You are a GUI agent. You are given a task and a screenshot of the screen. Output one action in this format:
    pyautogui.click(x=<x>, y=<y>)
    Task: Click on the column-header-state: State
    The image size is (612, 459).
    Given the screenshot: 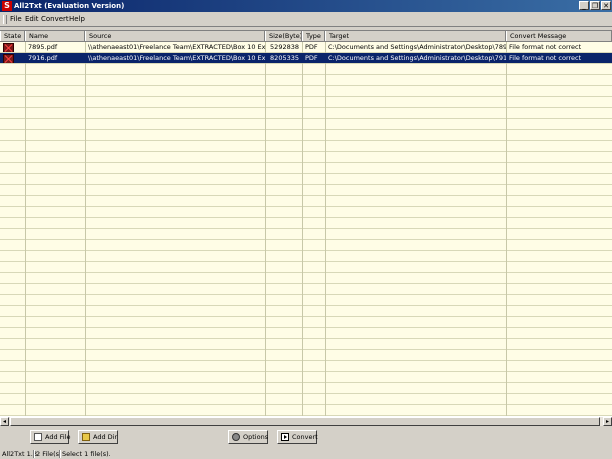 What is the action you would take?
    pyautogui.click(x=12, y=36)
    